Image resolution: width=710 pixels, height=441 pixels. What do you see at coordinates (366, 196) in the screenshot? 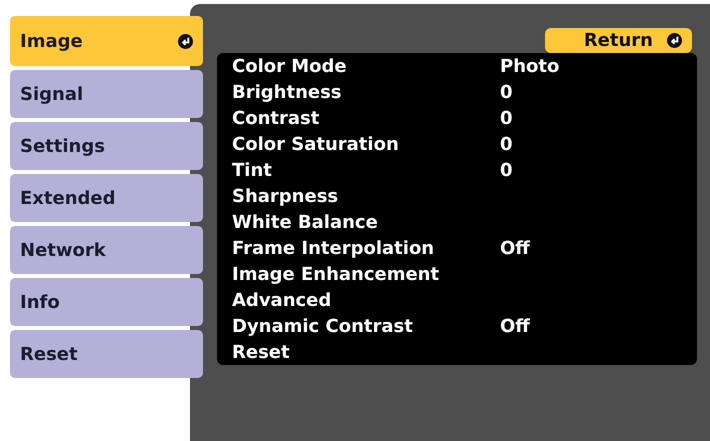
I see `setting-label: Sharpness` at bounding box center [366, 196].